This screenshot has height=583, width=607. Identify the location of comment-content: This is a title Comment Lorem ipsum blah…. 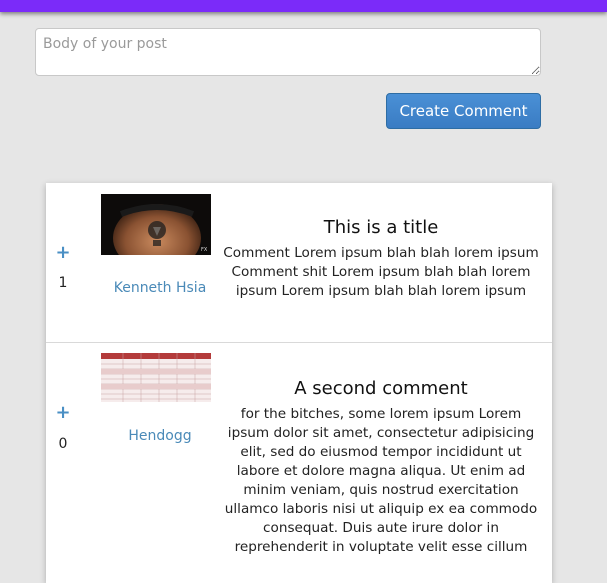
(381, 259).